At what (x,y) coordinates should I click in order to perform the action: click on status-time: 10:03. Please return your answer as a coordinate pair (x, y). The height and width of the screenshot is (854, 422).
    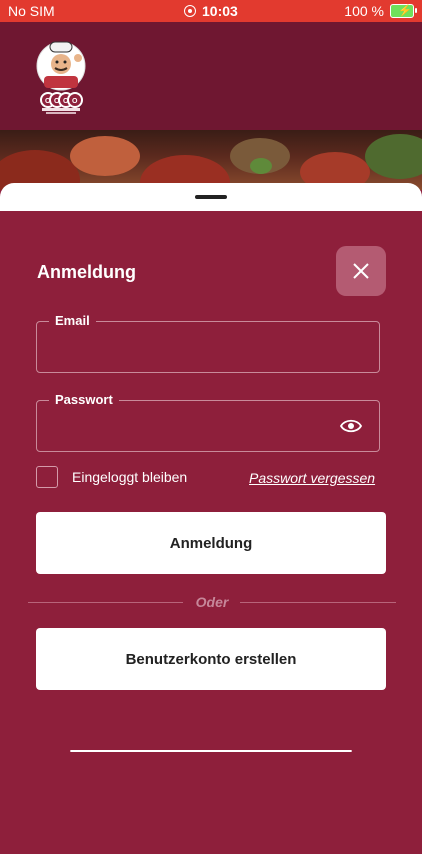
    Looking at the image, I should click on (211, 11).